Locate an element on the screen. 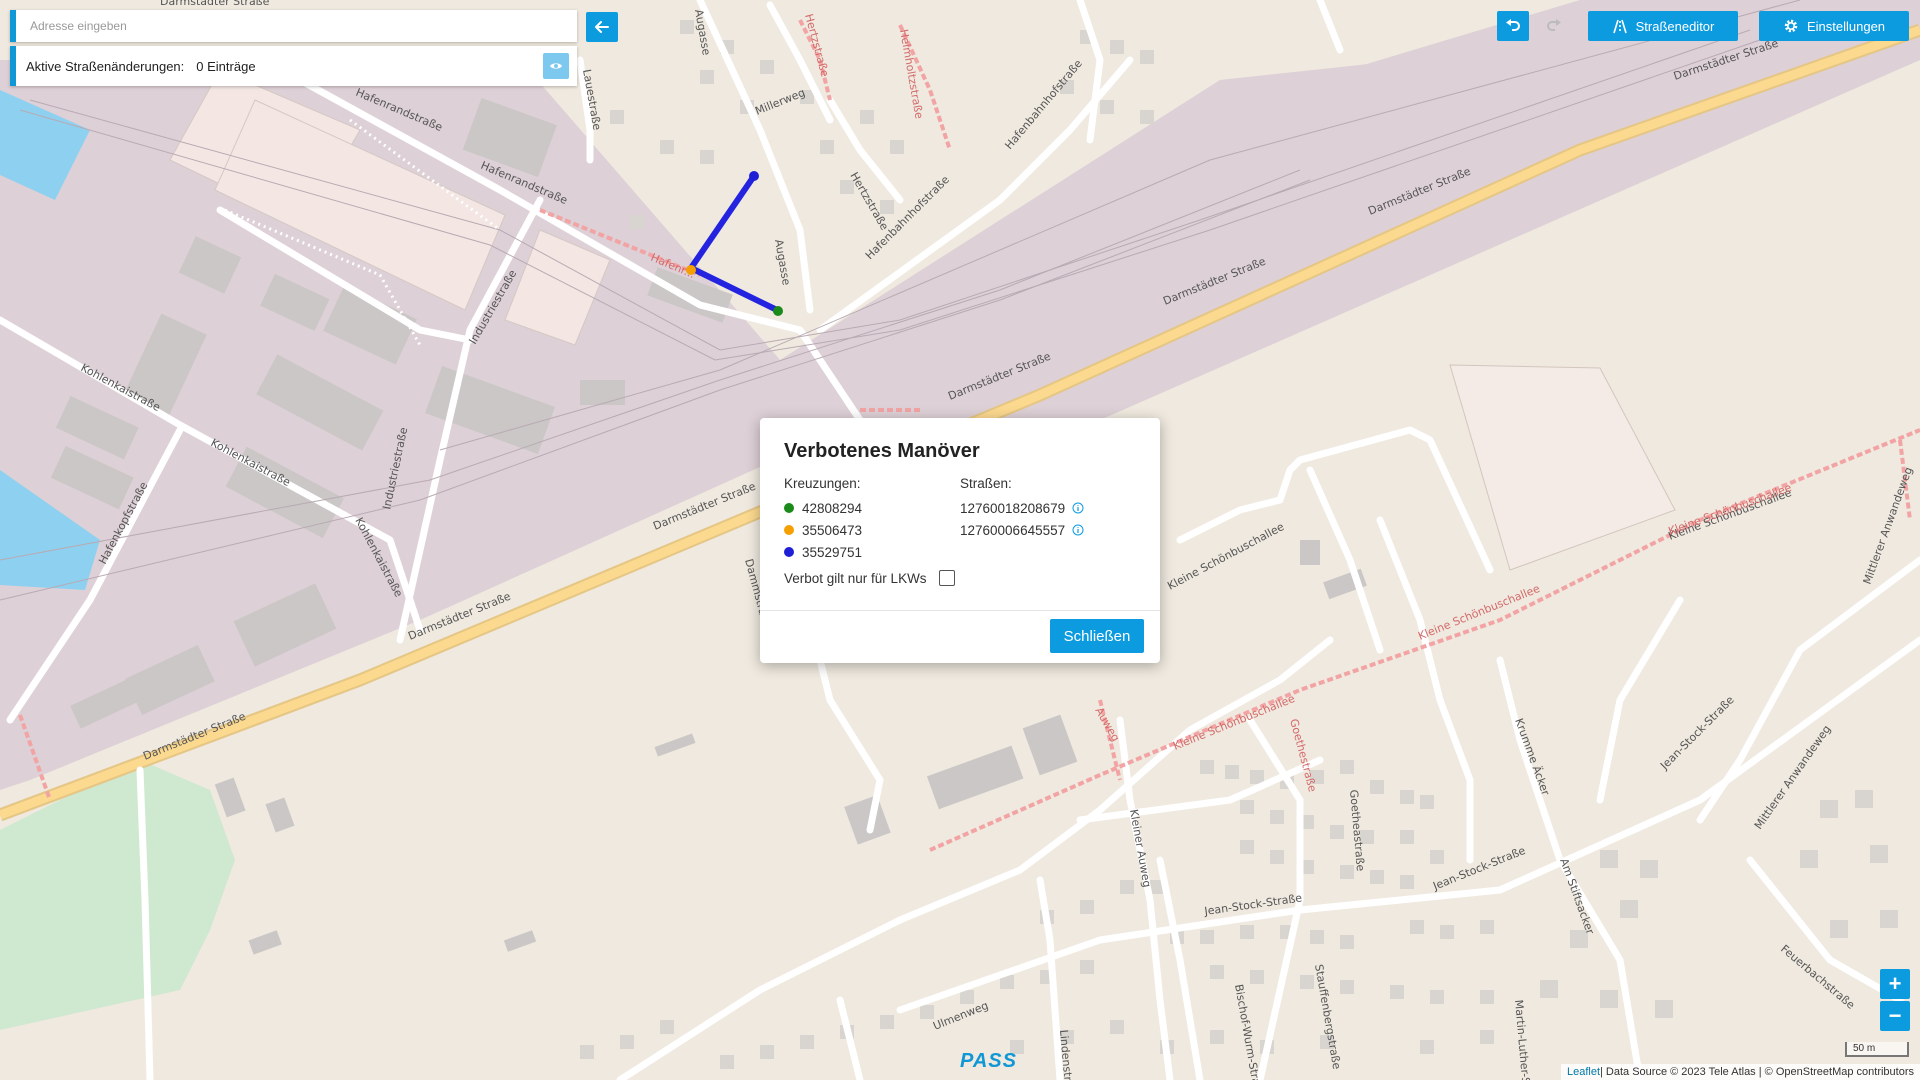 This screenshot has width=1920, height=1080. streets-label: Straßen: is located at coordinates (986, 483).